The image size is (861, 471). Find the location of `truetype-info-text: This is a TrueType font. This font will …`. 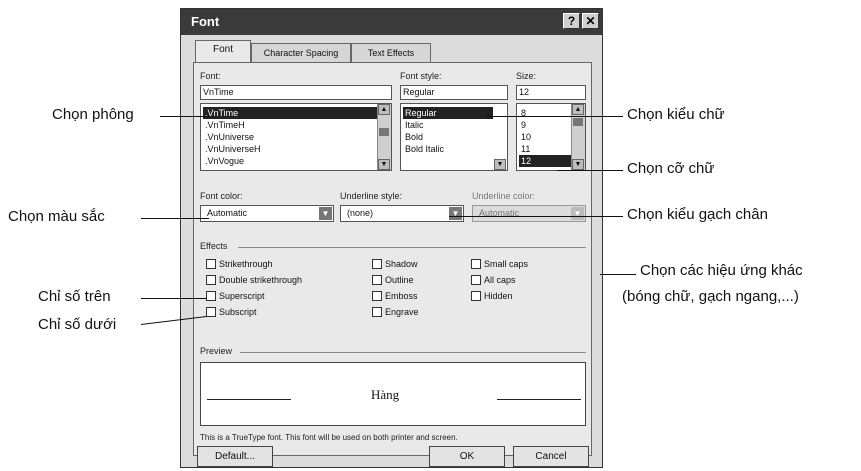

truetype-info-text: This is a TrueType font. This font will … is located at coordinates (329, 437).